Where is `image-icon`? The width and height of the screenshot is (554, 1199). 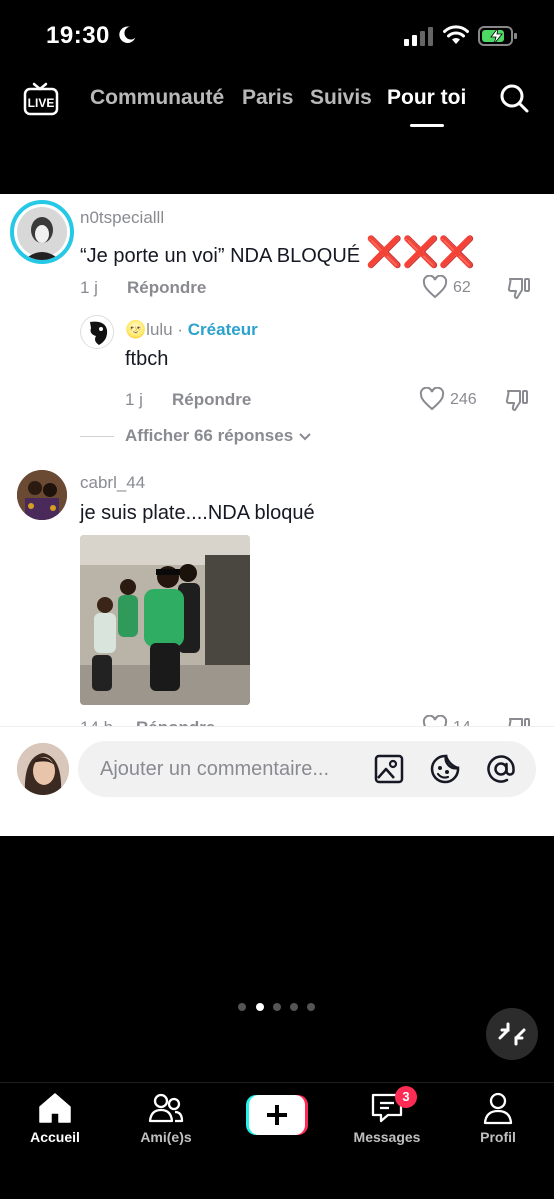 image-icon is located at coordinates (389, 769).